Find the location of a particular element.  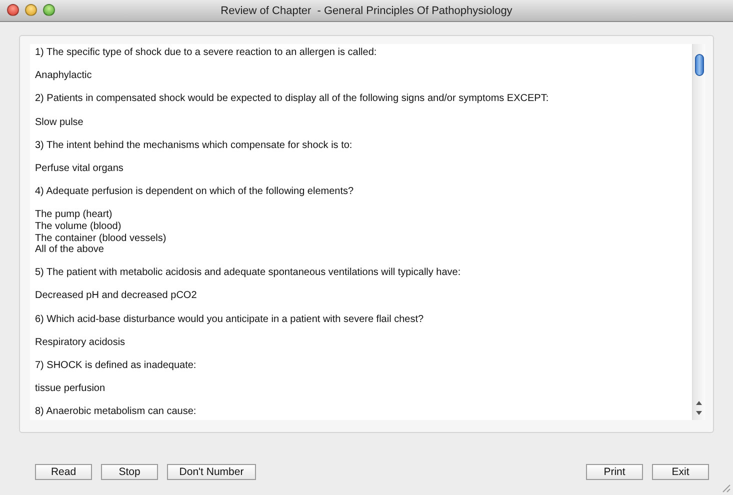

close-icon is located at coordinates (13, 10).